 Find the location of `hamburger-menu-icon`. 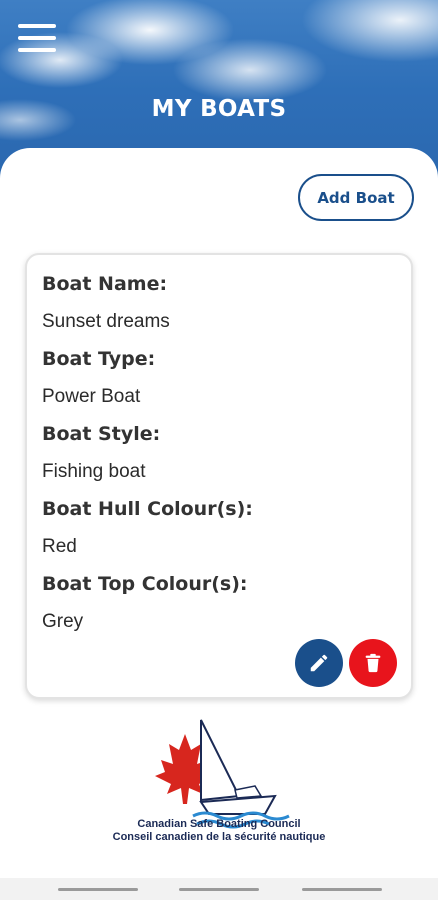

hamburger-menu-icon is located at coordinates (37, 38).